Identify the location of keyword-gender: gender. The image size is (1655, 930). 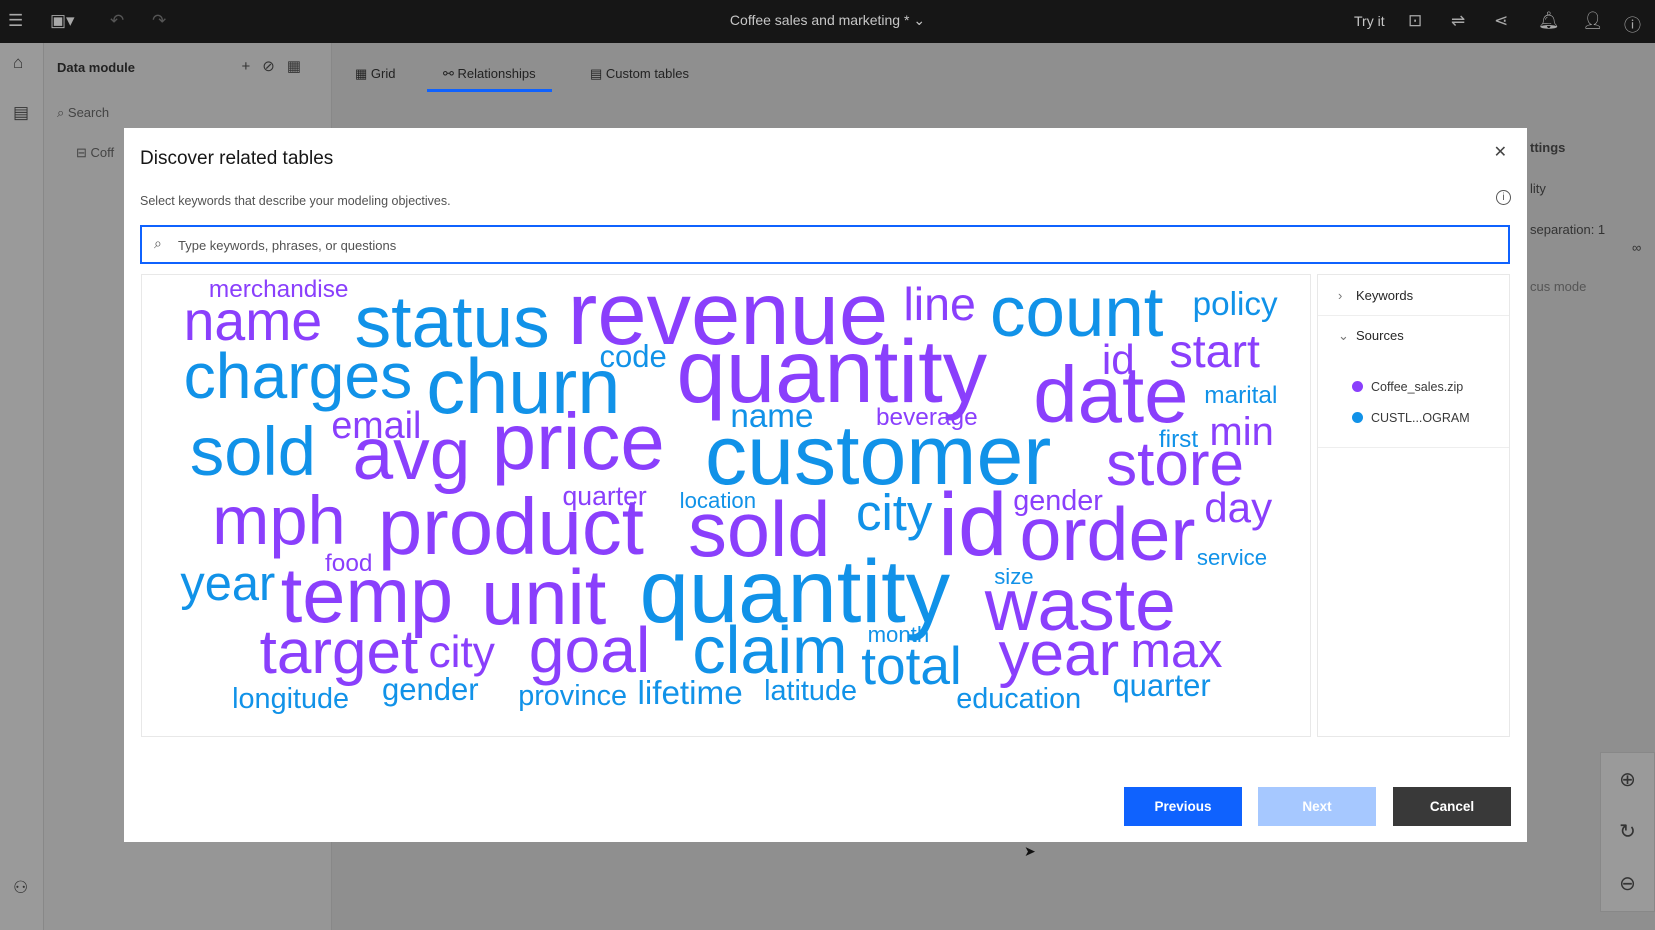
(430, 689).